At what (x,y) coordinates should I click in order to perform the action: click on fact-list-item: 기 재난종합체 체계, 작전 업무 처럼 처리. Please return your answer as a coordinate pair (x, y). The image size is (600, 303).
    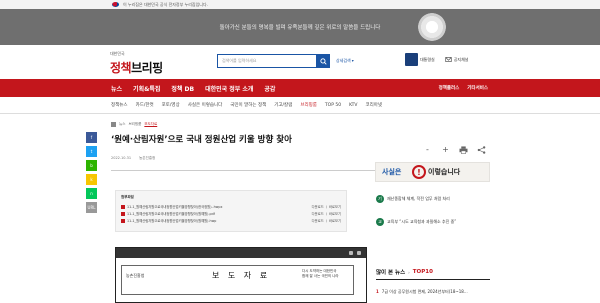
    Looking at the image, I should click on (413, 199).